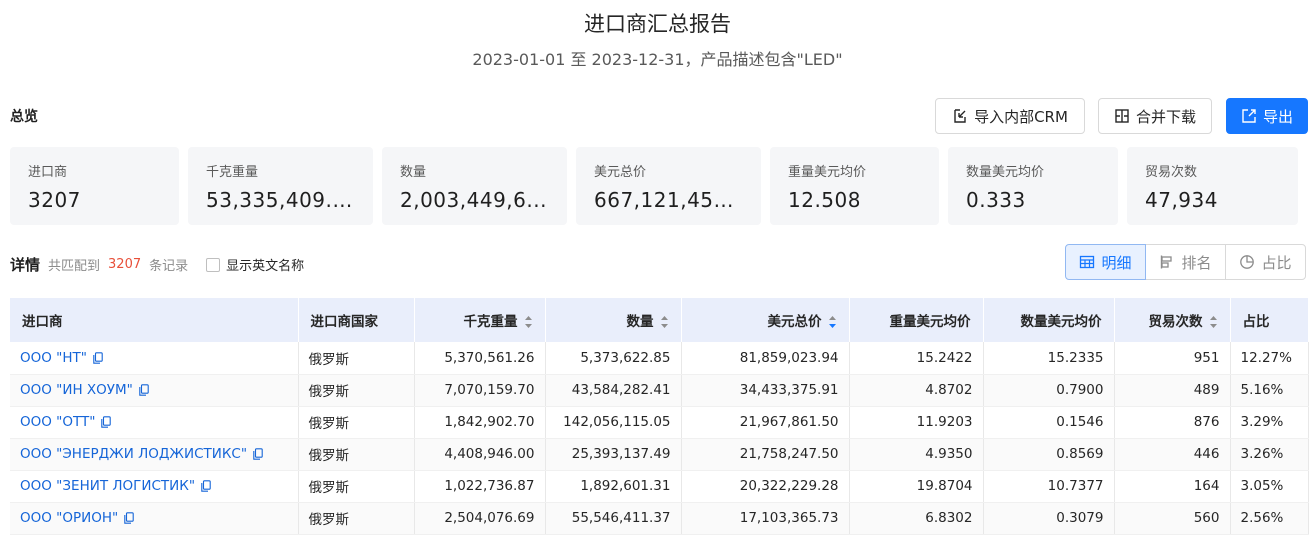 This screenshot has width=1315, height=536. I want to click on tab-ranking: 排名, so click(1185, 262).